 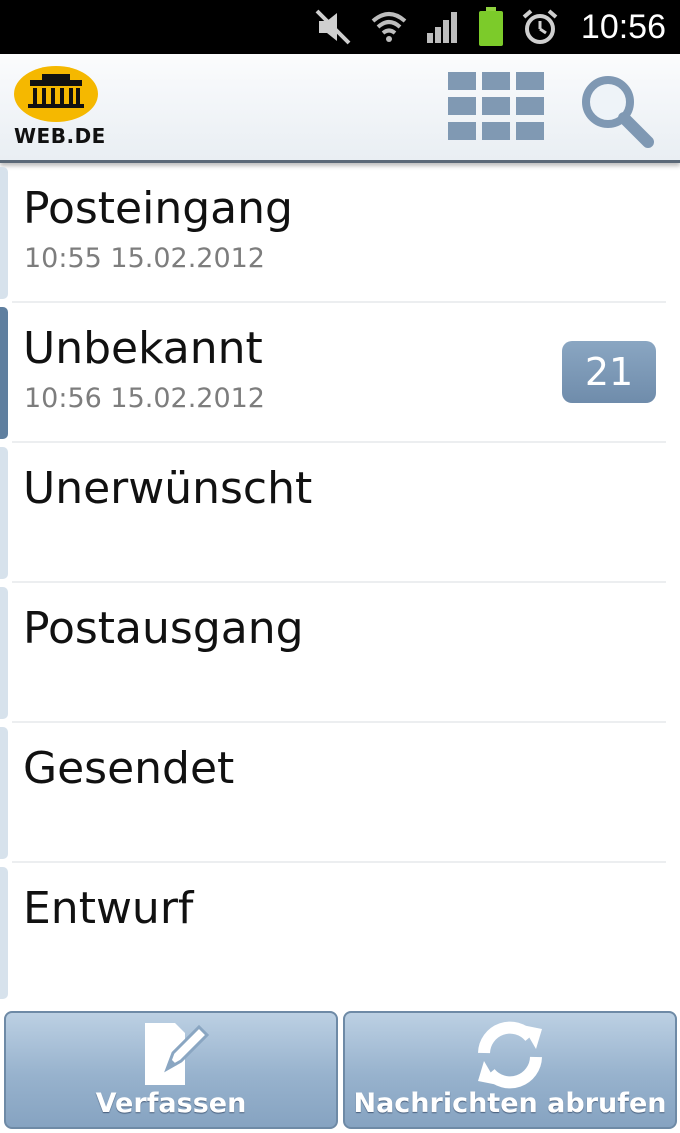 I want to click on signal-icon, so click(x=441, y=27).